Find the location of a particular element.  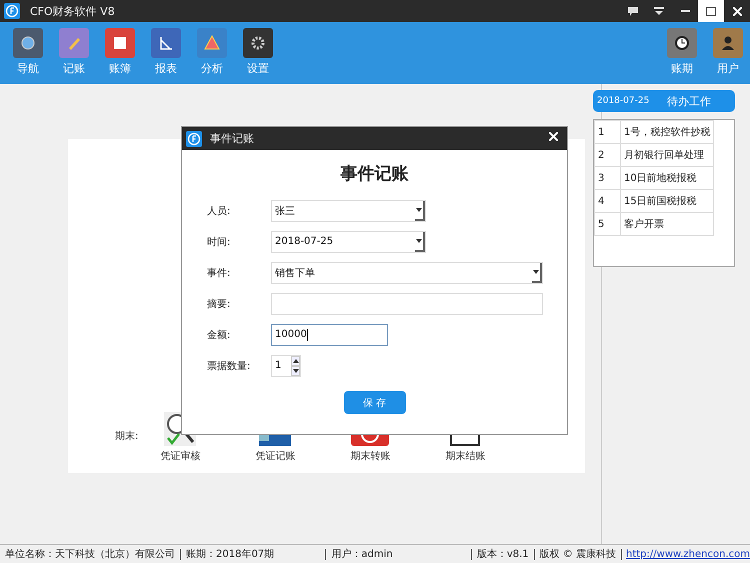

pencil-icon is located at coordinates (74, 43).